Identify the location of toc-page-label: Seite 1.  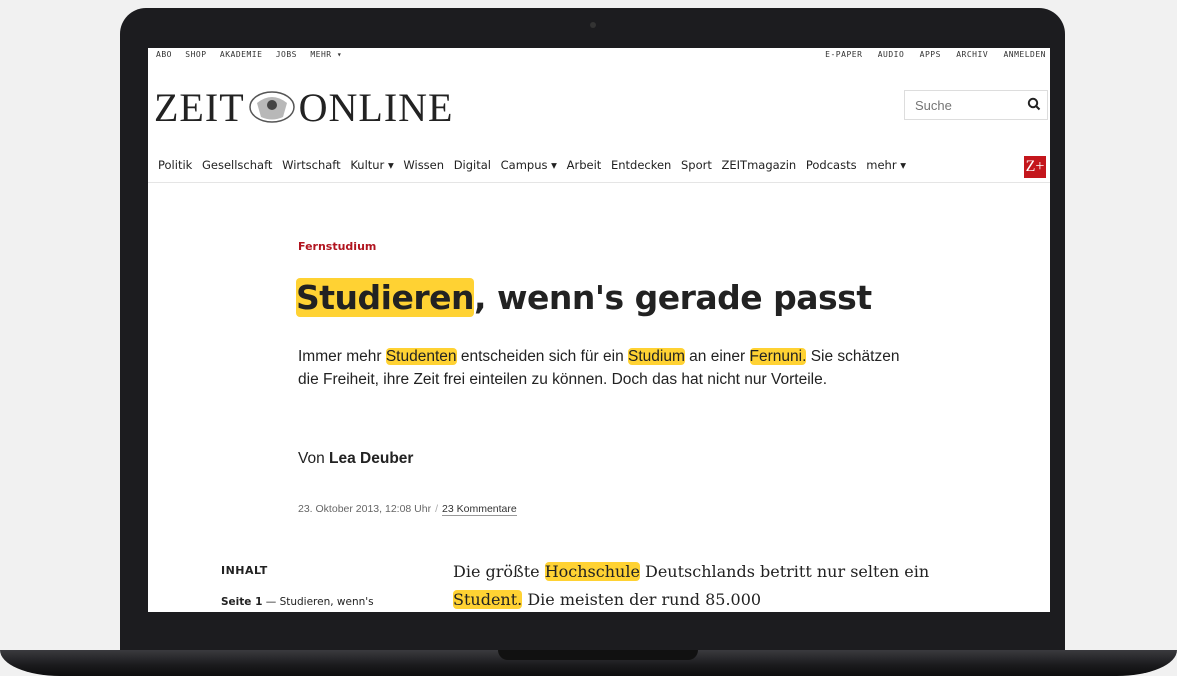
(242, 602).